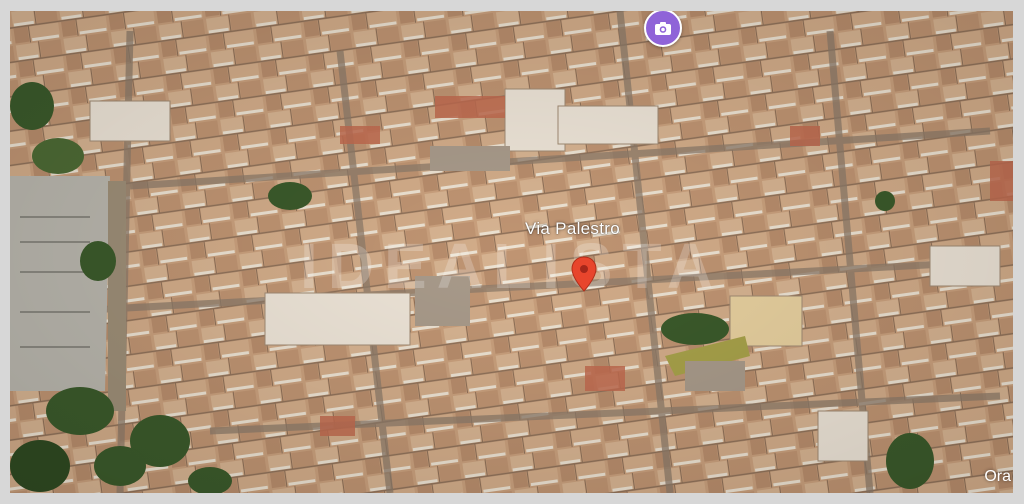  Describe the element at coordinates (997, 476) in the screenshot. I see `corner-label: Ora` at that location.